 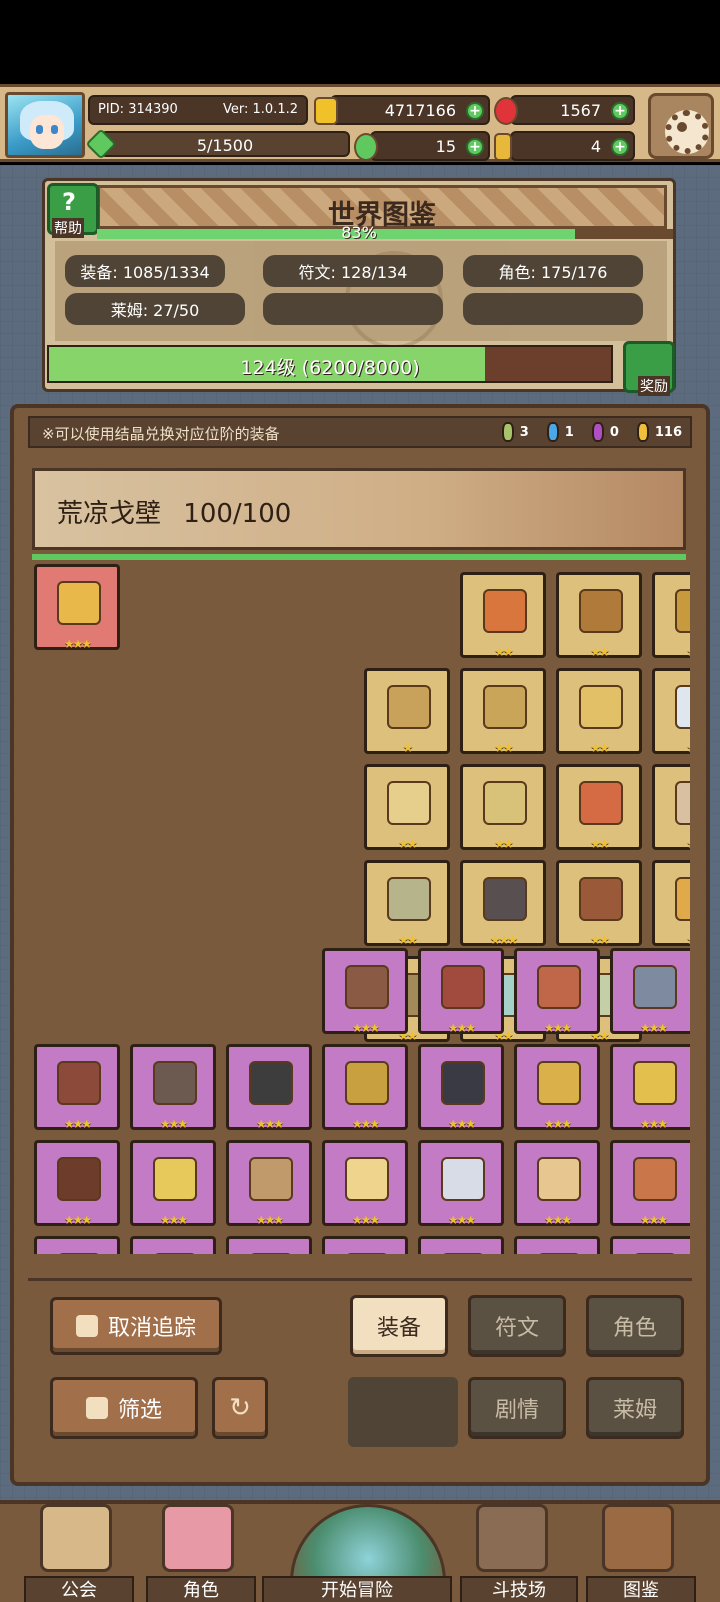 What do you see at coordinates (642, 432) in the screenshot?
I see `crystal-gold-icon` at bounding box center [642, 432].